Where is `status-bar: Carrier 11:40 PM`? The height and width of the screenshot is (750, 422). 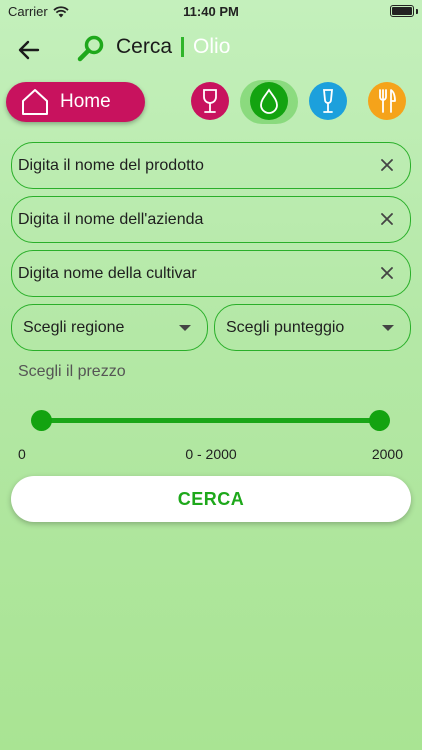
status-bar: Carrier 11:40 PM is located at coordinates (211, 12).